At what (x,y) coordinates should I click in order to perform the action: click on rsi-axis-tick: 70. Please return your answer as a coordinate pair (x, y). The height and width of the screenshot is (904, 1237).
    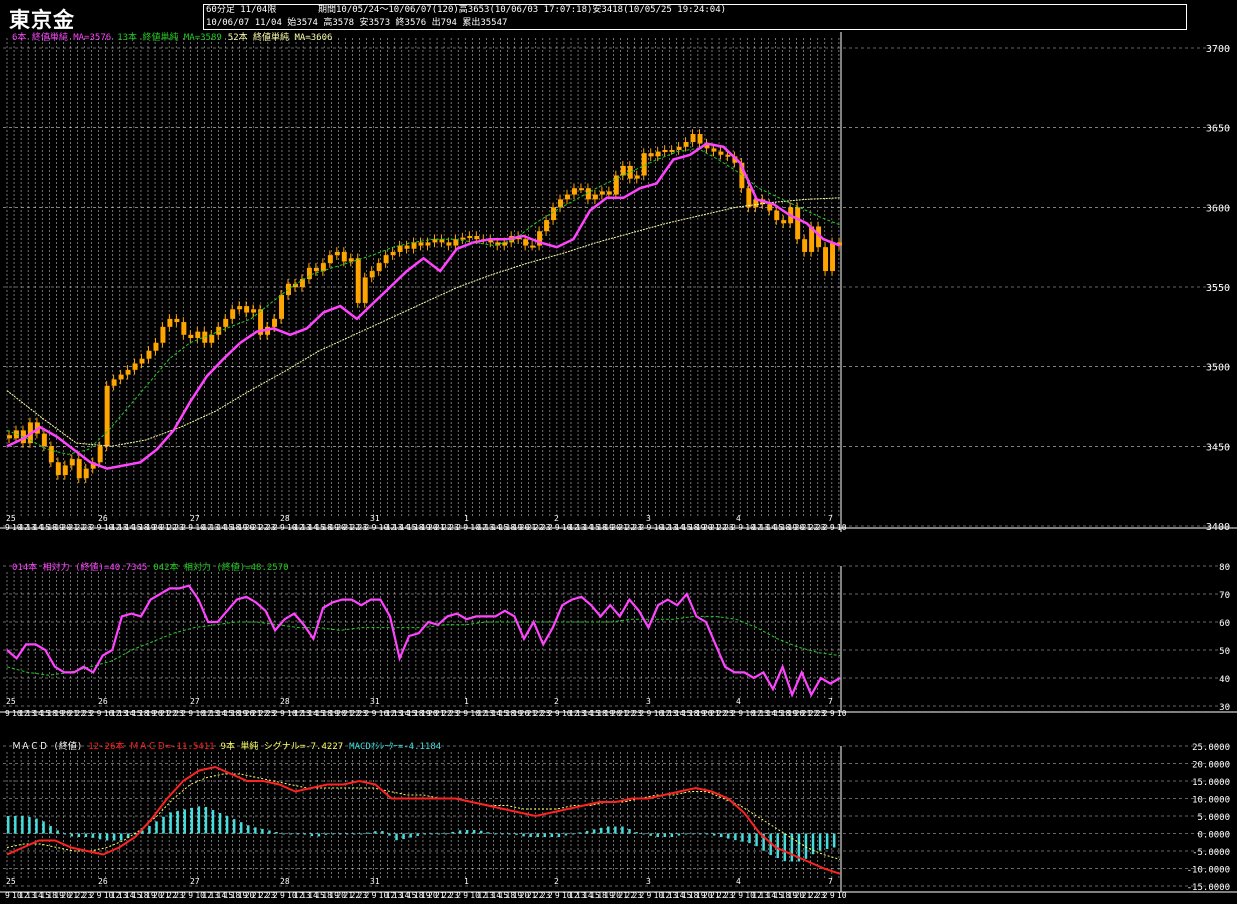
    Looking at the image, I should click on (1224, 596).